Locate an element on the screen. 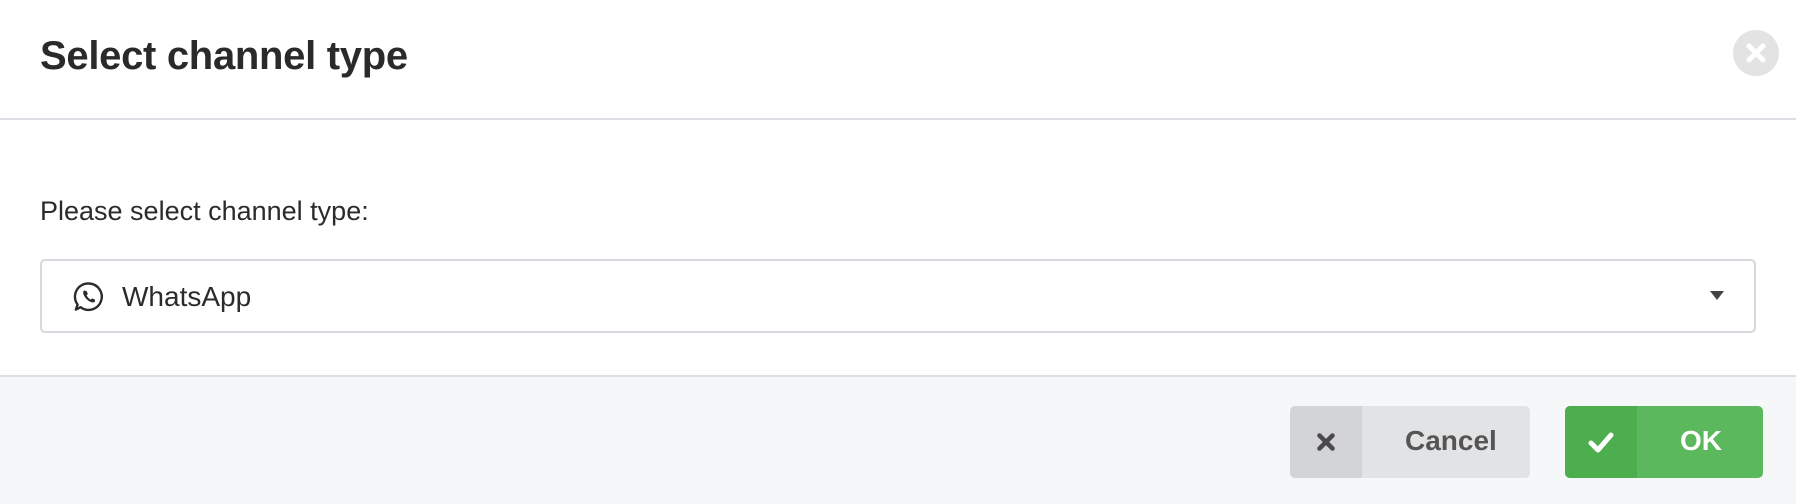 This screenshot has width=1796, height=504. whatsapp-icon is located at coordinates (88, 297).